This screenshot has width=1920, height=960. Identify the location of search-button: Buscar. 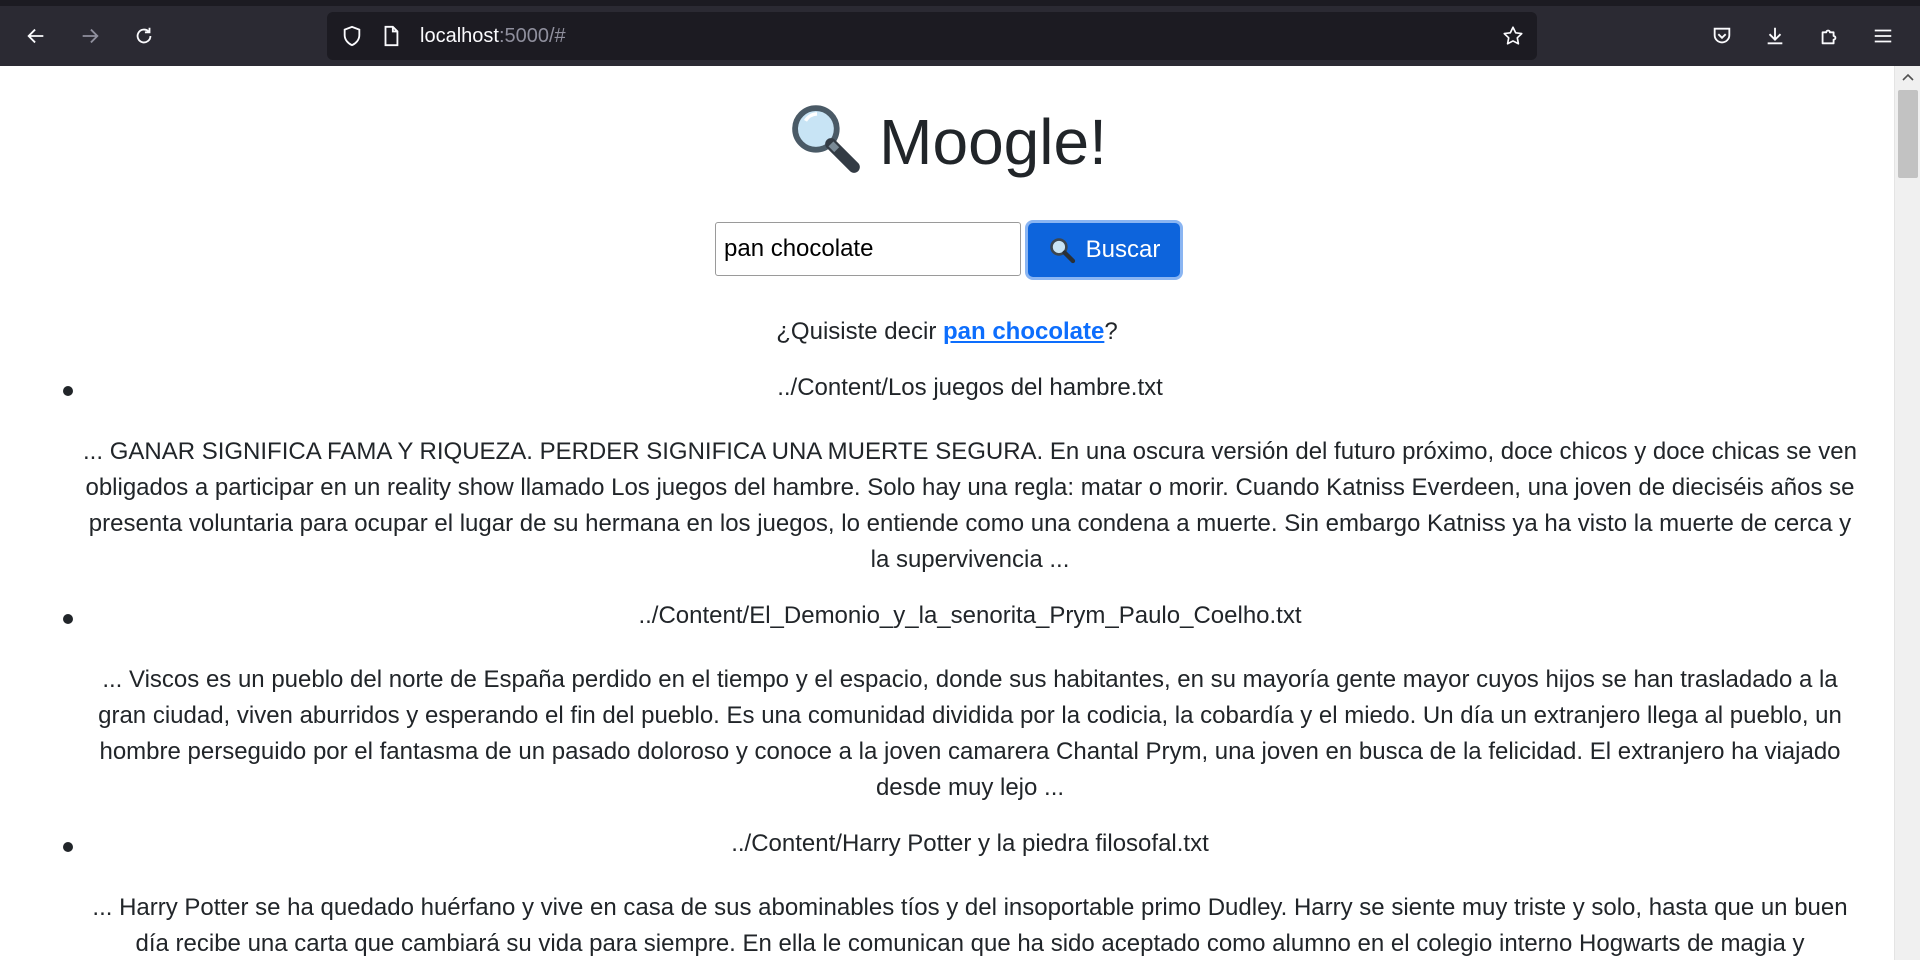
(1104, 250).